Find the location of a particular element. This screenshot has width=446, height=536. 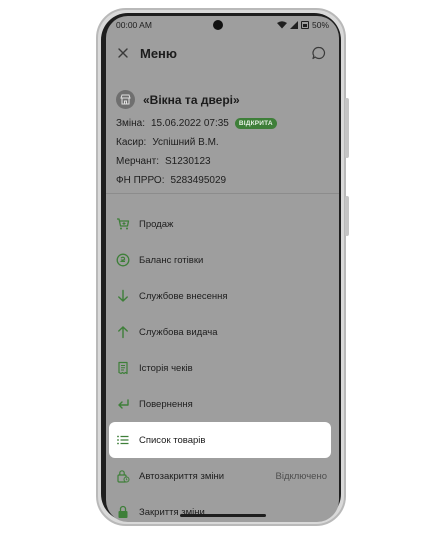

merchant-value: S1230123 is located at coordinates (188, 161).